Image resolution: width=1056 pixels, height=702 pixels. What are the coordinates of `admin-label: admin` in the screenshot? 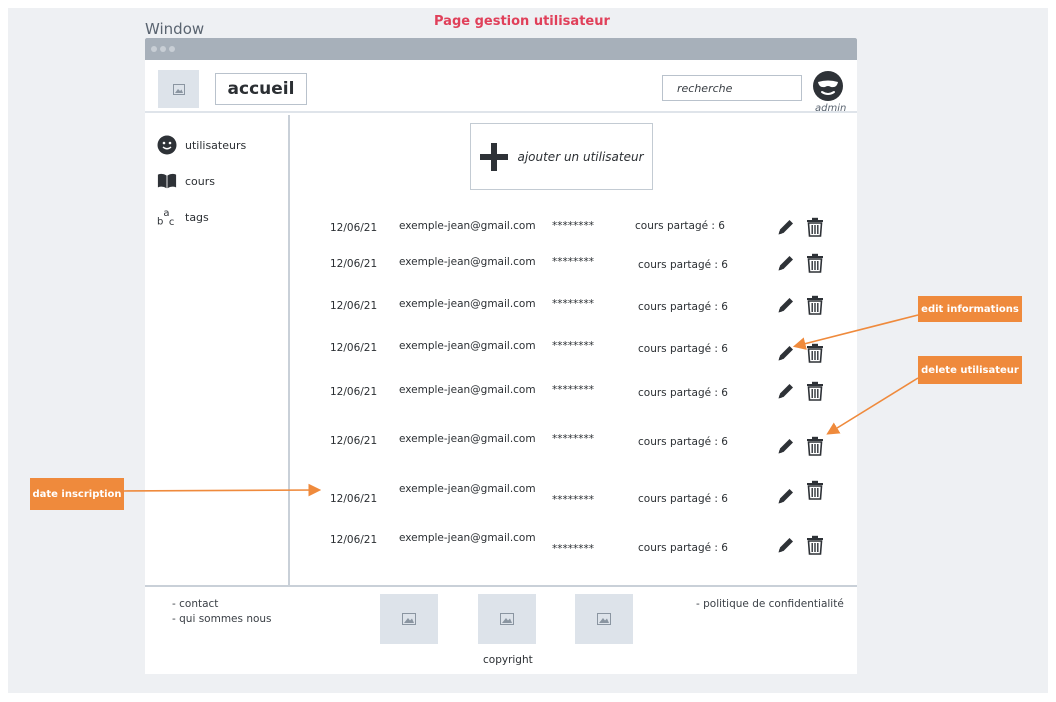 It's located at (831, 108).